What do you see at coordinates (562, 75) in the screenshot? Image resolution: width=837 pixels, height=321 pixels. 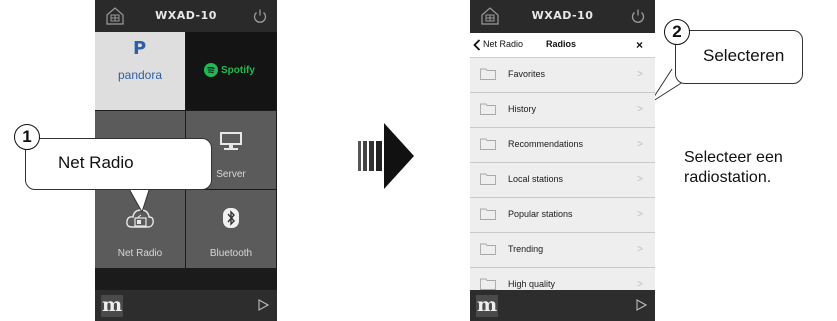 I see `list-item-favorites: Favorites >` at bounding box center [562, 75].